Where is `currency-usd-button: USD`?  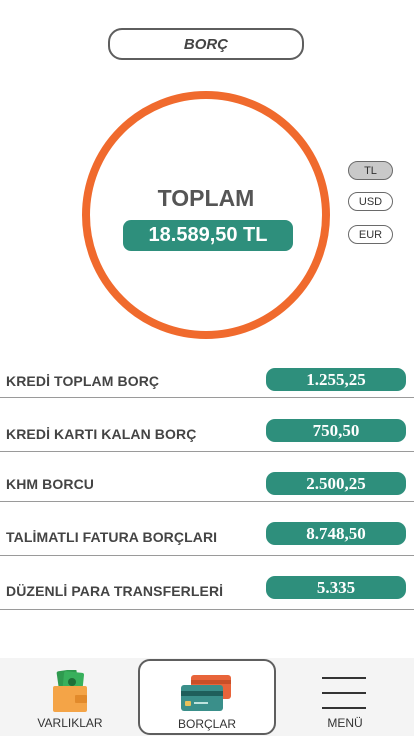
currency-usd-button: USD is located at coordinates (370, 201).